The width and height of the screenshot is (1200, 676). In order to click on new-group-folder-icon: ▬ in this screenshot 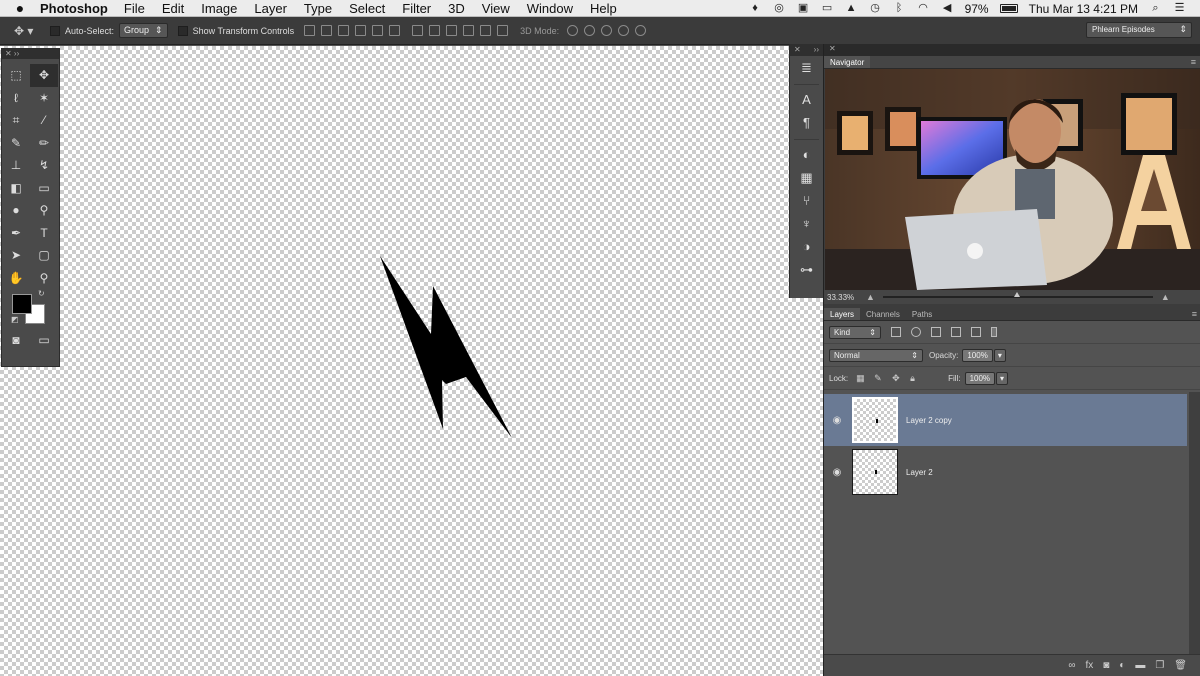, I will do `click(1140, 665)`.